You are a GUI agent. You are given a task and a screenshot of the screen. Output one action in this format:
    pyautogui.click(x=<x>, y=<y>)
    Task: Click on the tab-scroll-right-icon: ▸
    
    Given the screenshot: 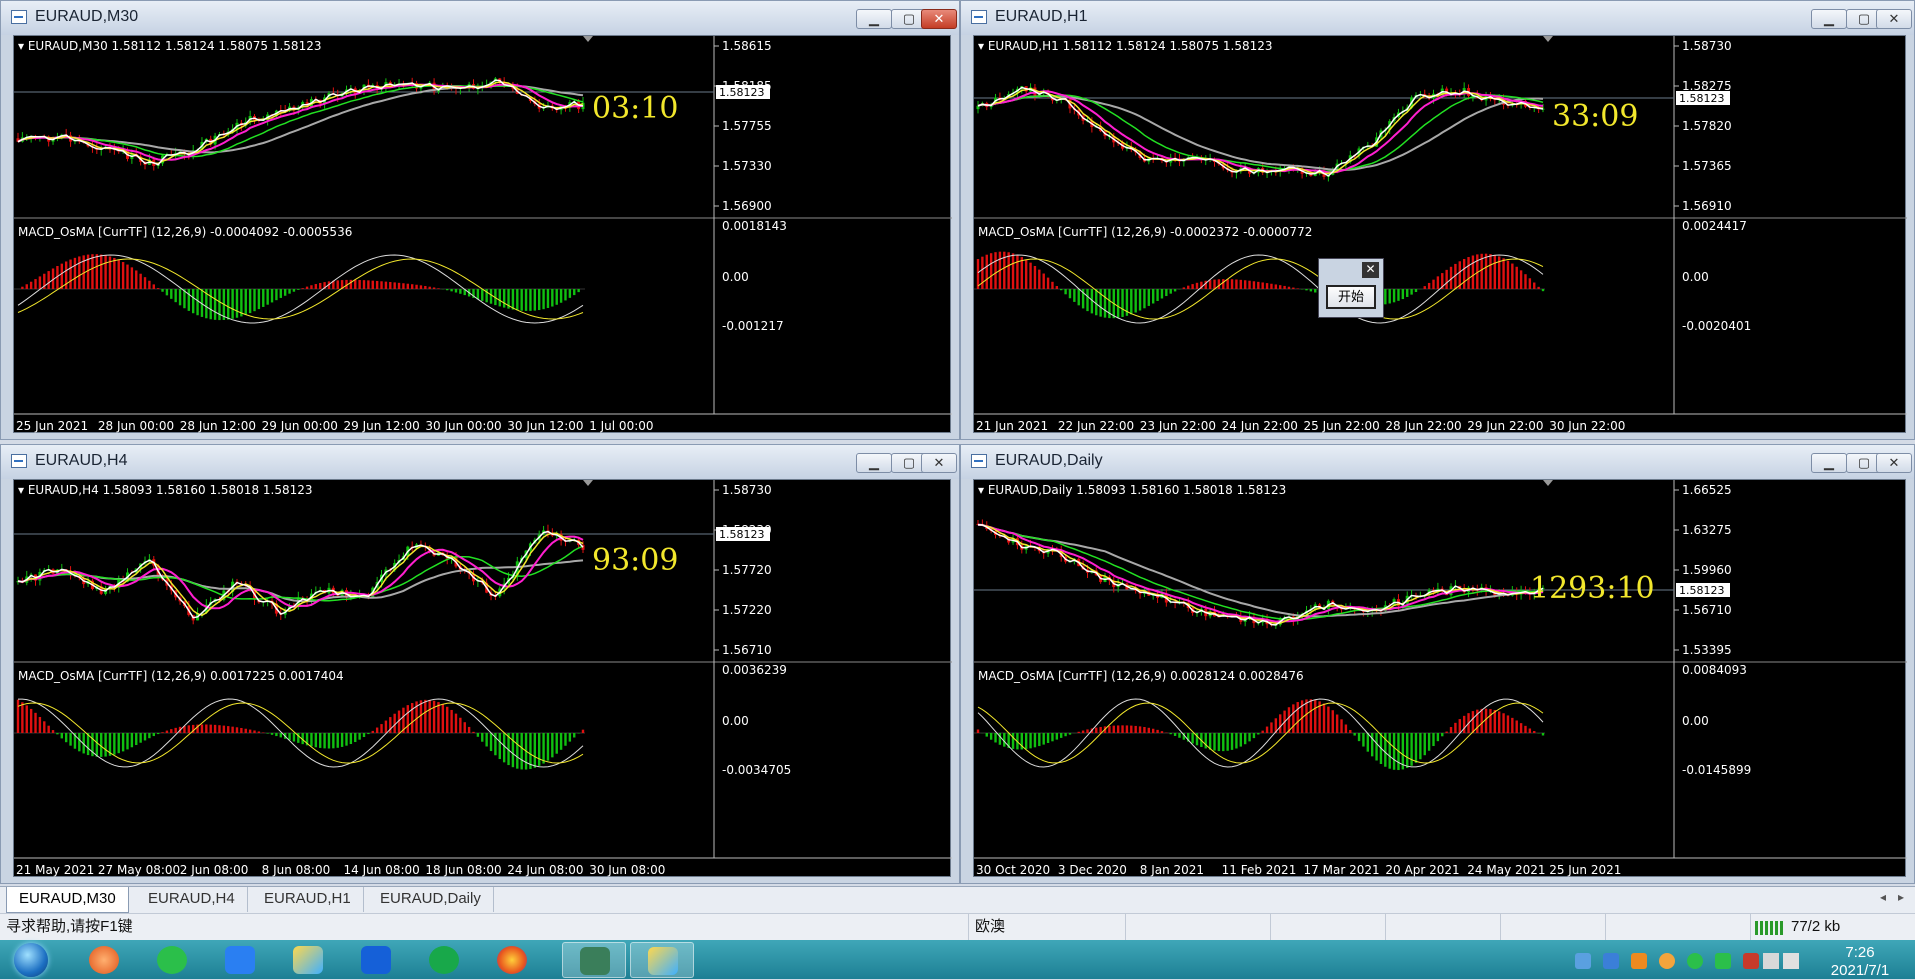 What is the action you would take?
    pyautogui.click(x=1901, y=897)
    